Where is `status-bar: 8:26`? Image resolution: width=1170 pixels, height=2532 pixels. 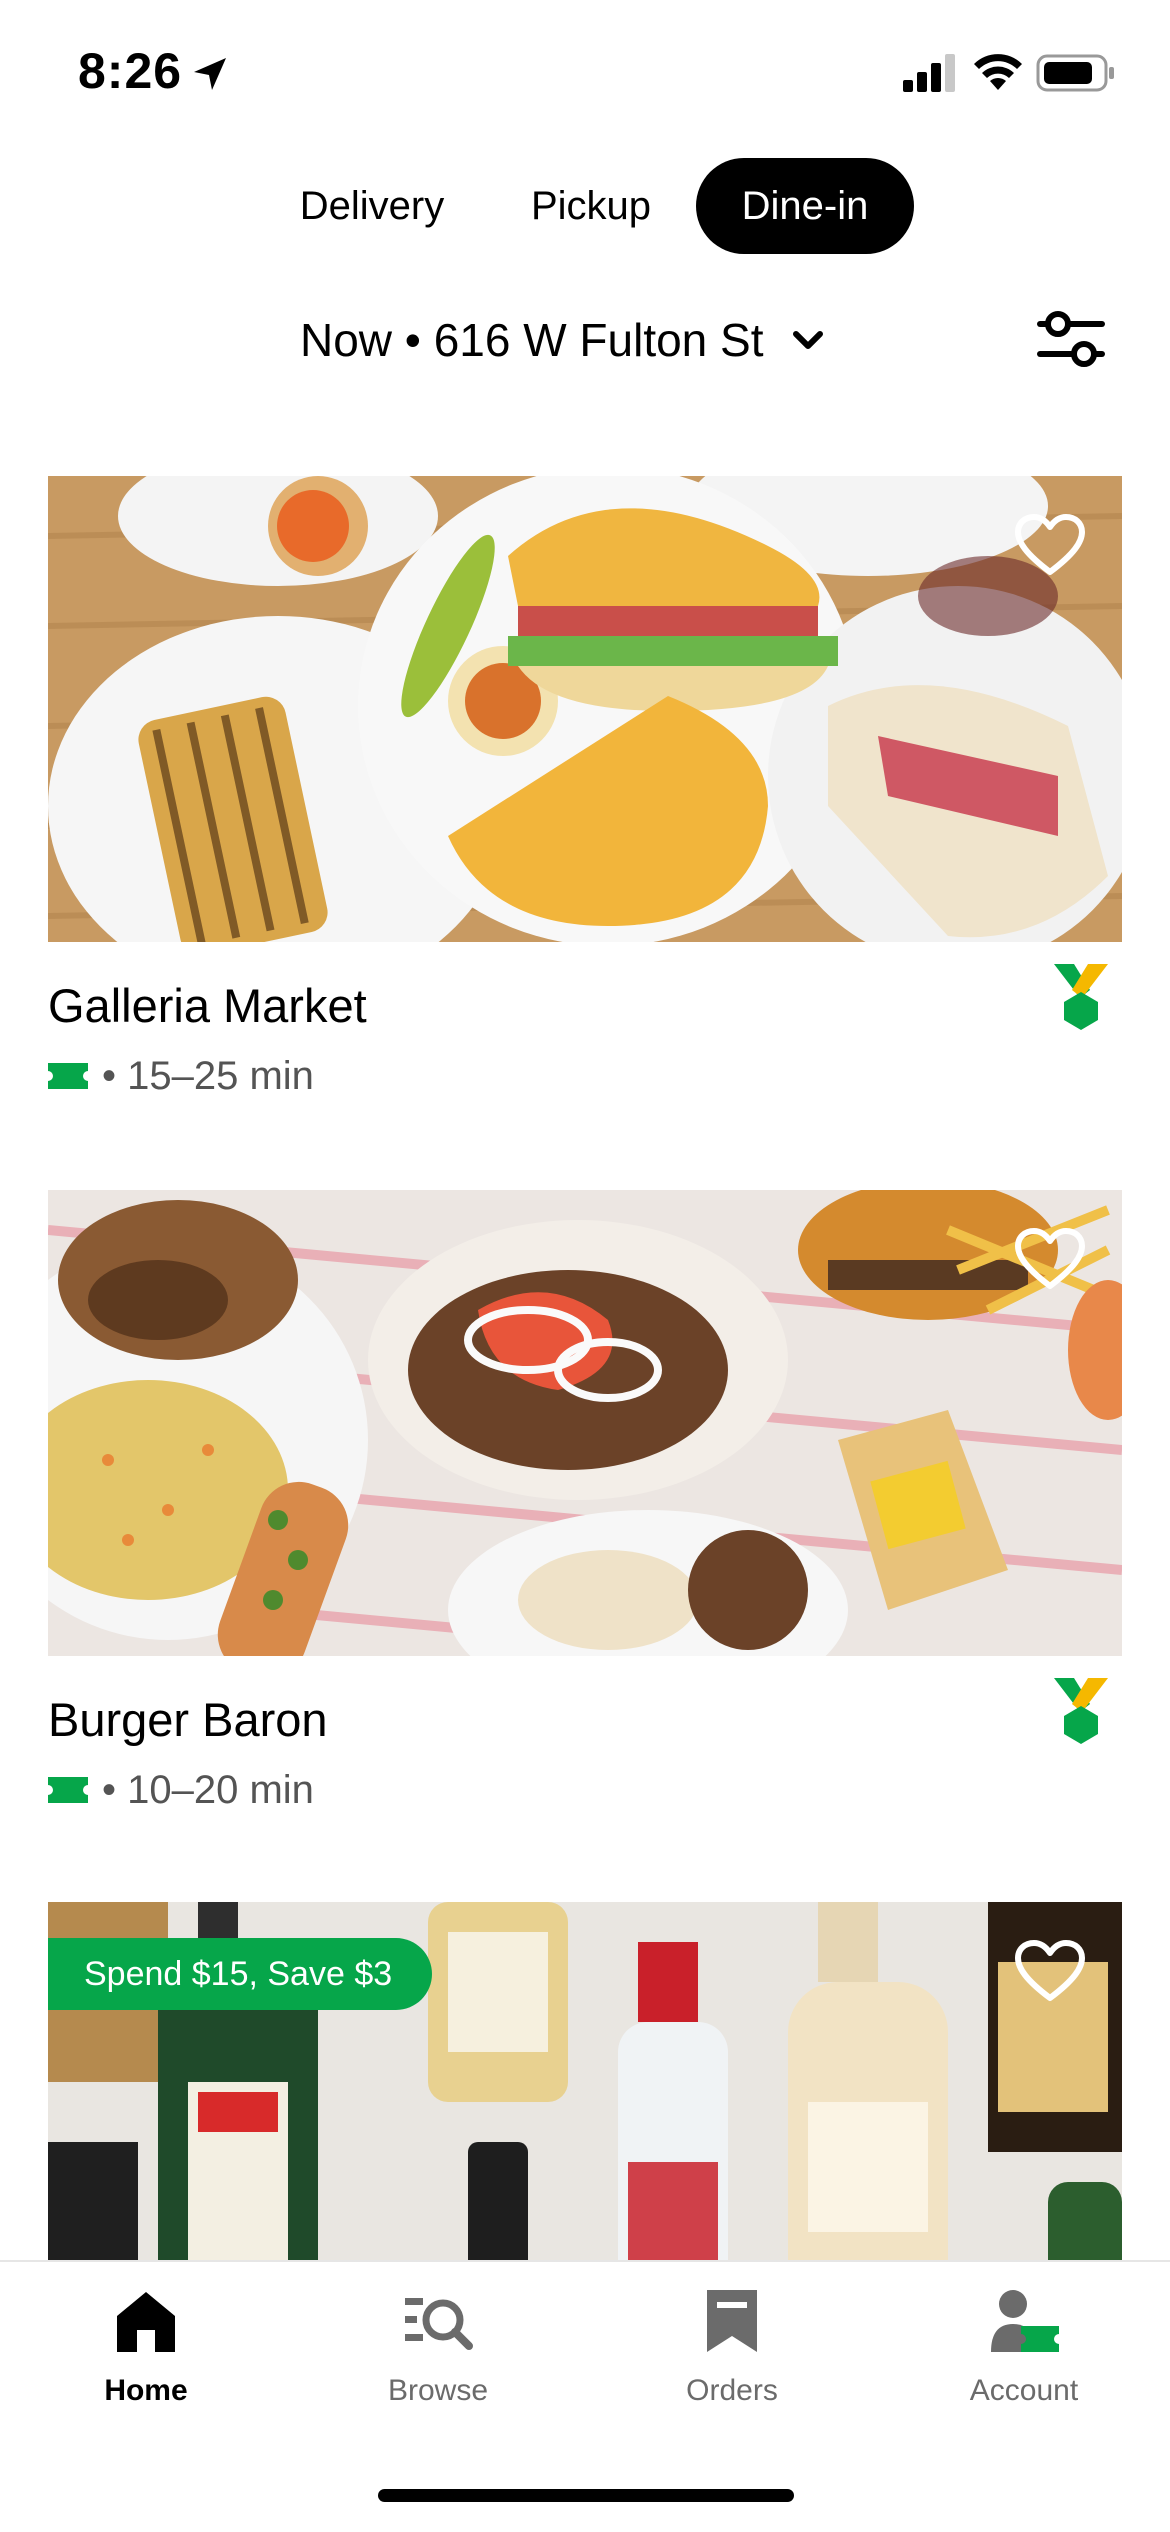 status-bar: 8:26 is located at coordinates (585, 75).